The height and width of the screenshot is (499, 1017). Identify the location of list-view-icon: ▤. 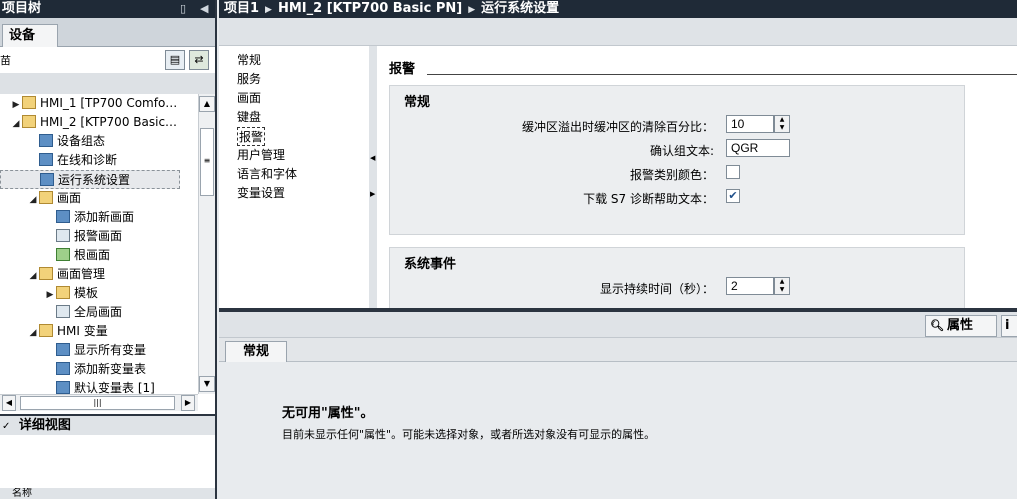
(175, 60).